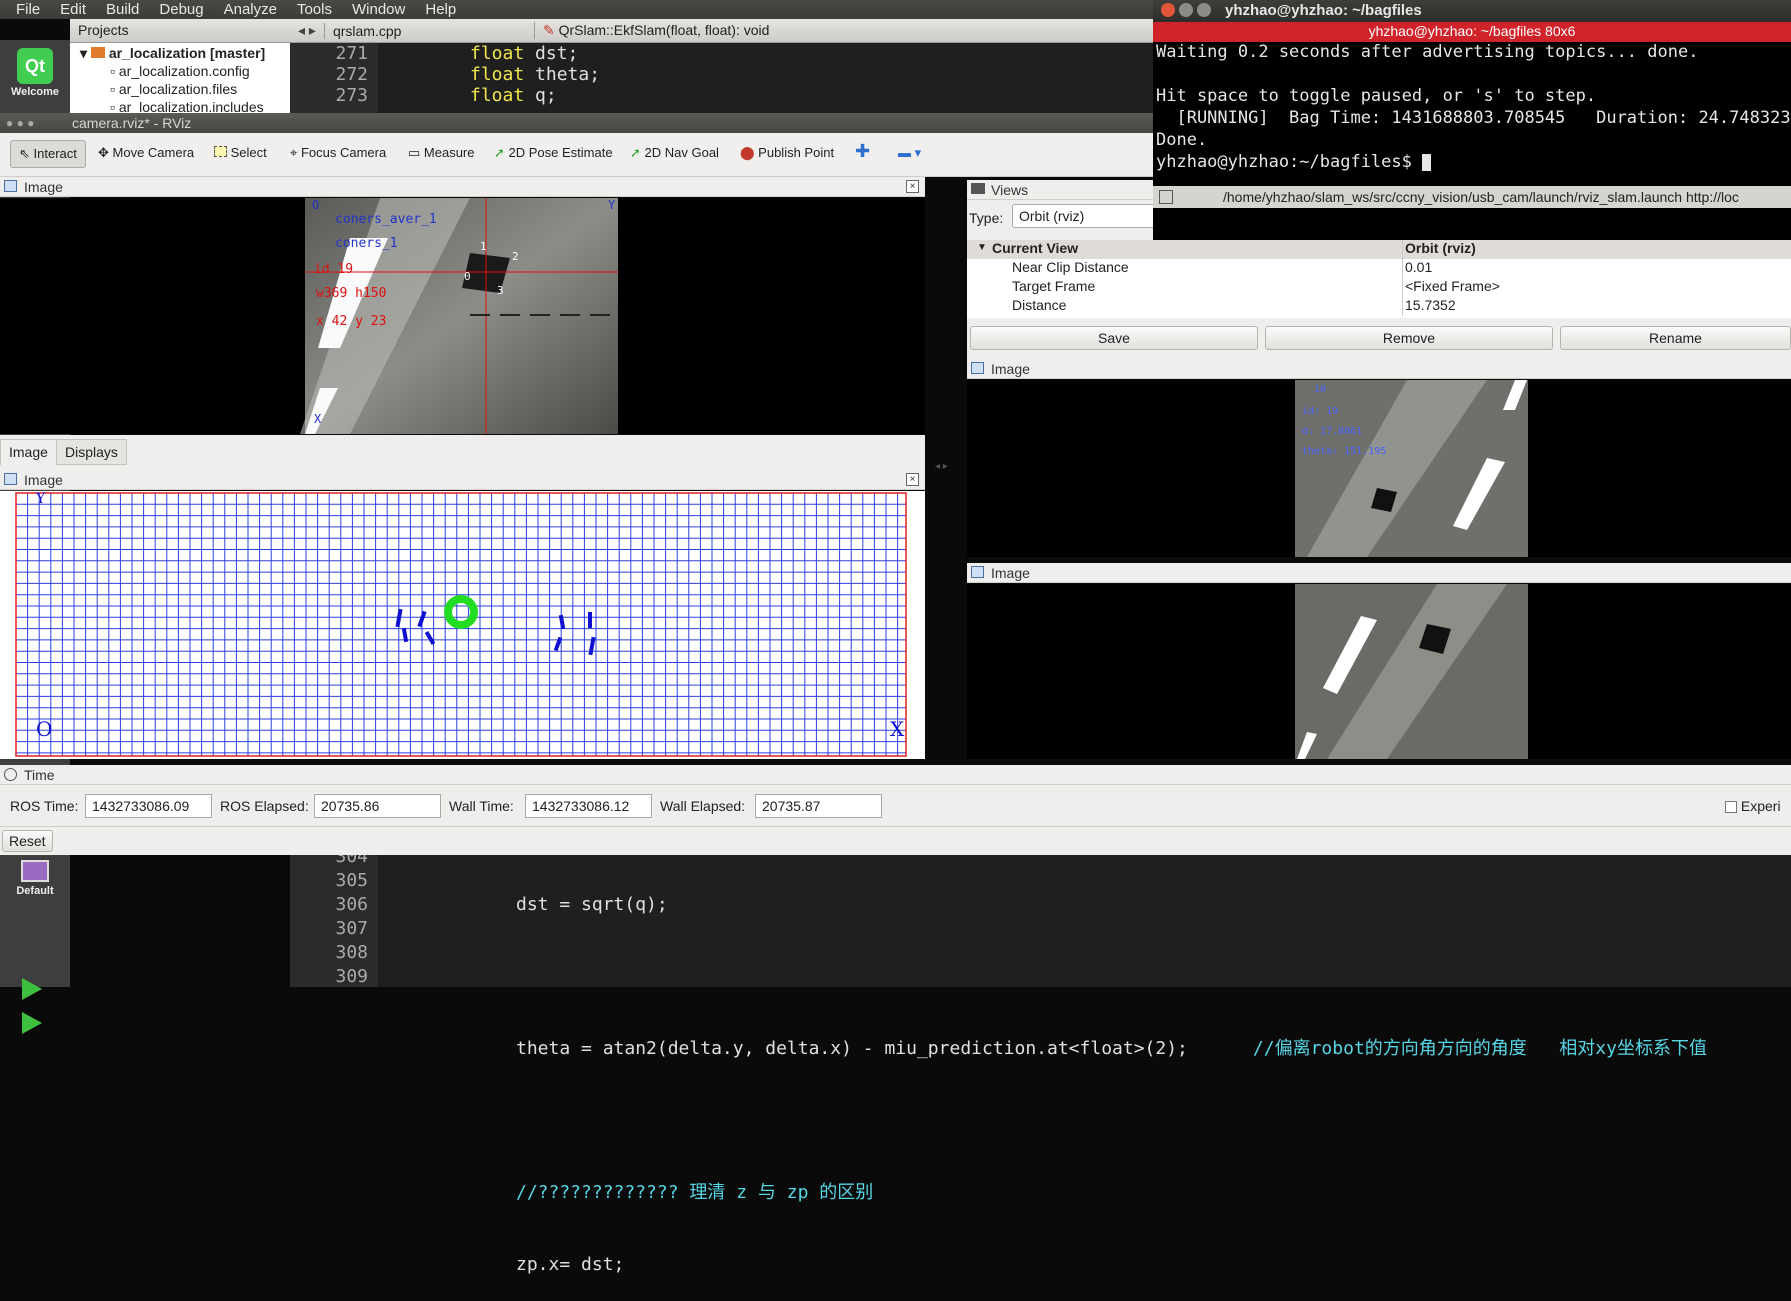 The height and width of the screenshot is (1301, 1791). Describe the element at coordinates (314, 9) in the screenshot. I see `menu-tools: Tools` at that location.